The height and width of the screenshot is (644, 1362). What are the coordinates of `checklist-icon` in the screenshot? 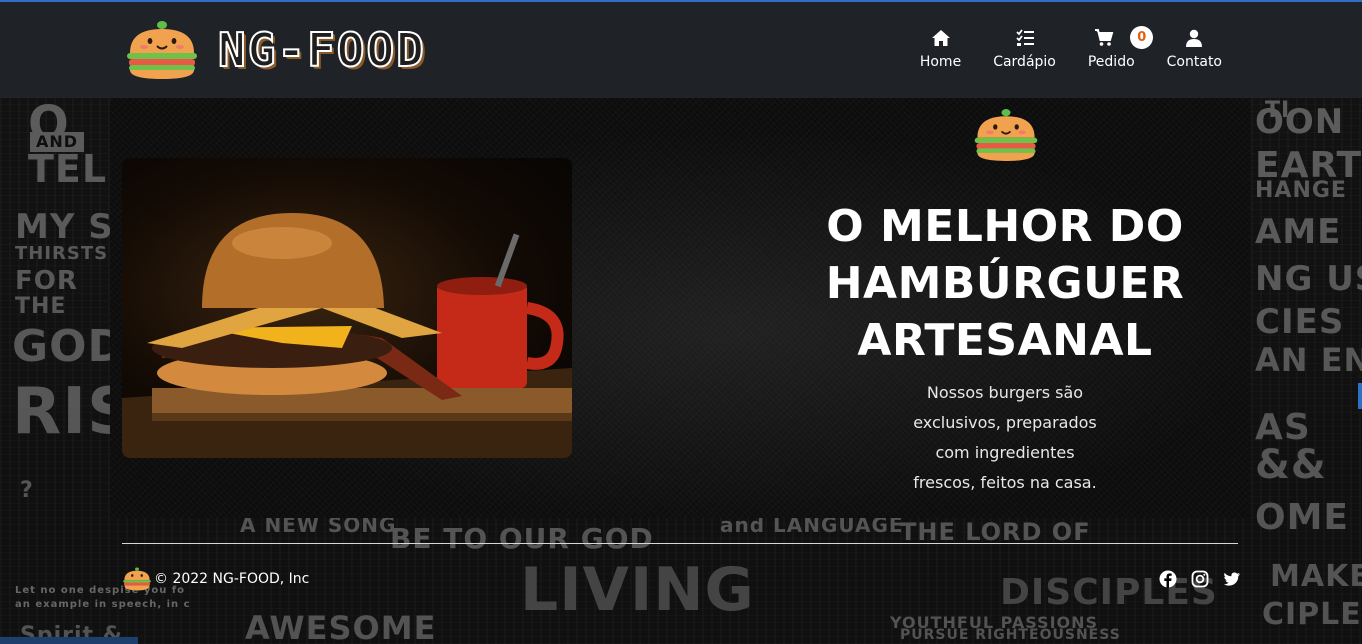 It's located at (1024, 37).